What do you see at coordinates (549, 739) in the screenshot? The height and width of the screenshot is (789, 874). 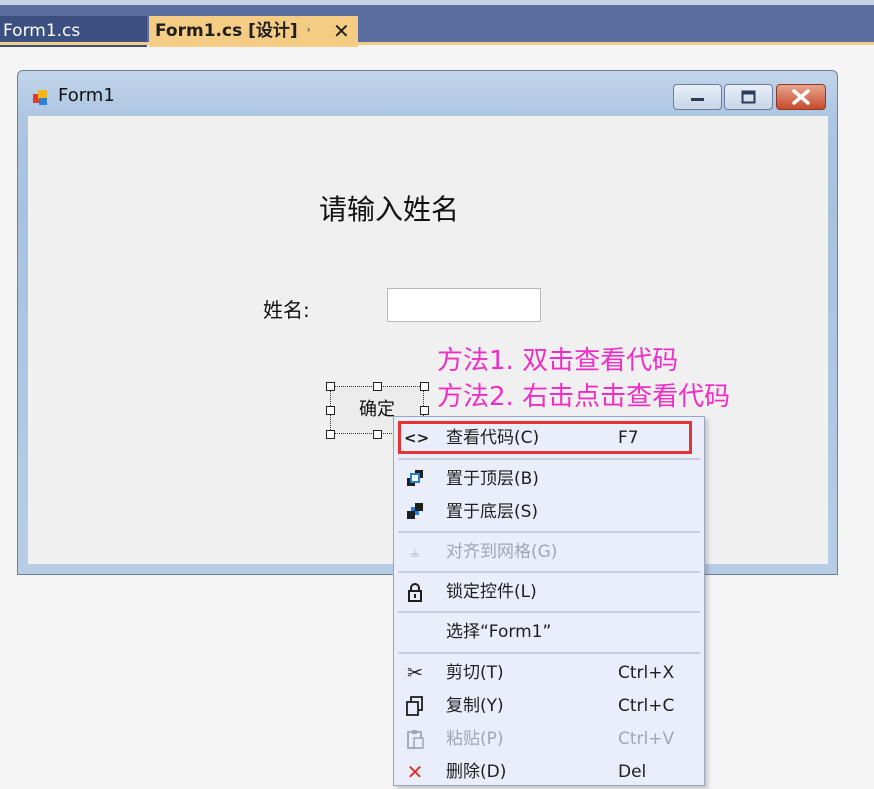 I see `menu-item-paste: 粘贴(P) Ctrl+V` at bounding box center [549, 739].